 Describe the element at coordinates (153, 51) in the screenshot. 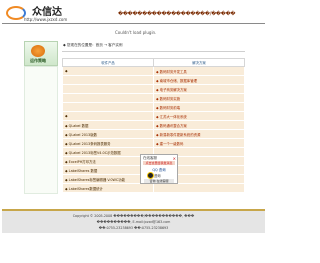

I see `content-divider` at that location.